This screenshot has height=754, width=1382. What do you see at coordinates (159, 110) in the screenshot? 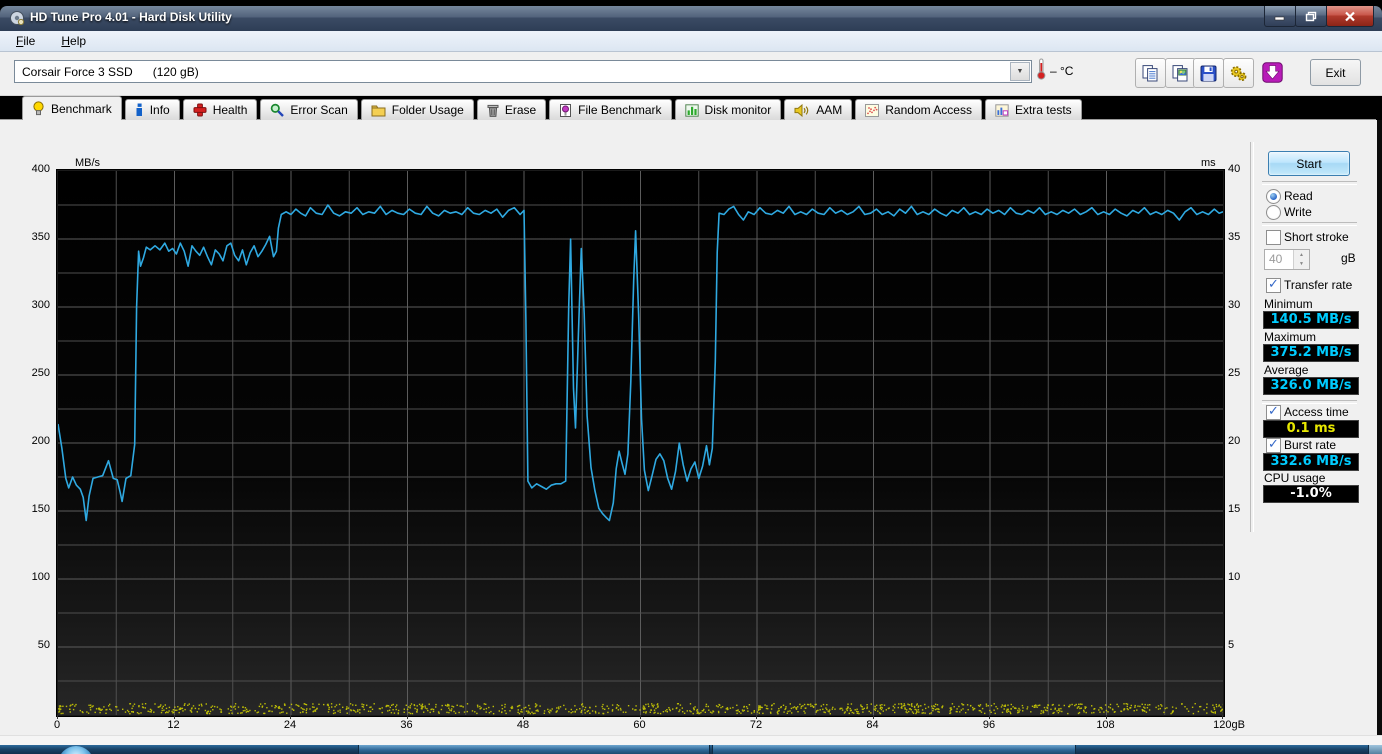
I see `tab-label: Info` at bounding box center [159, 110].